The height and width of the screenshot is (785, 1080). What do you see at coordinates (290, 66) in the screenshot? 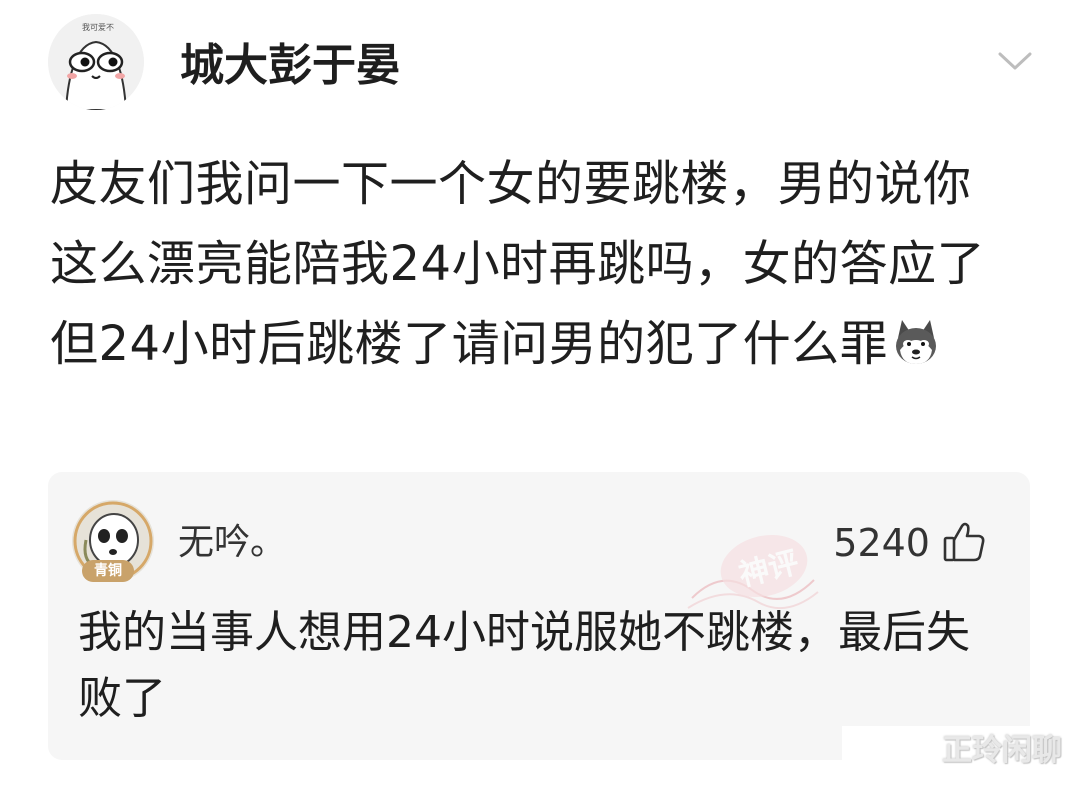
I see `author-name: 城大彭于晏` at bounding box center [290, 66].